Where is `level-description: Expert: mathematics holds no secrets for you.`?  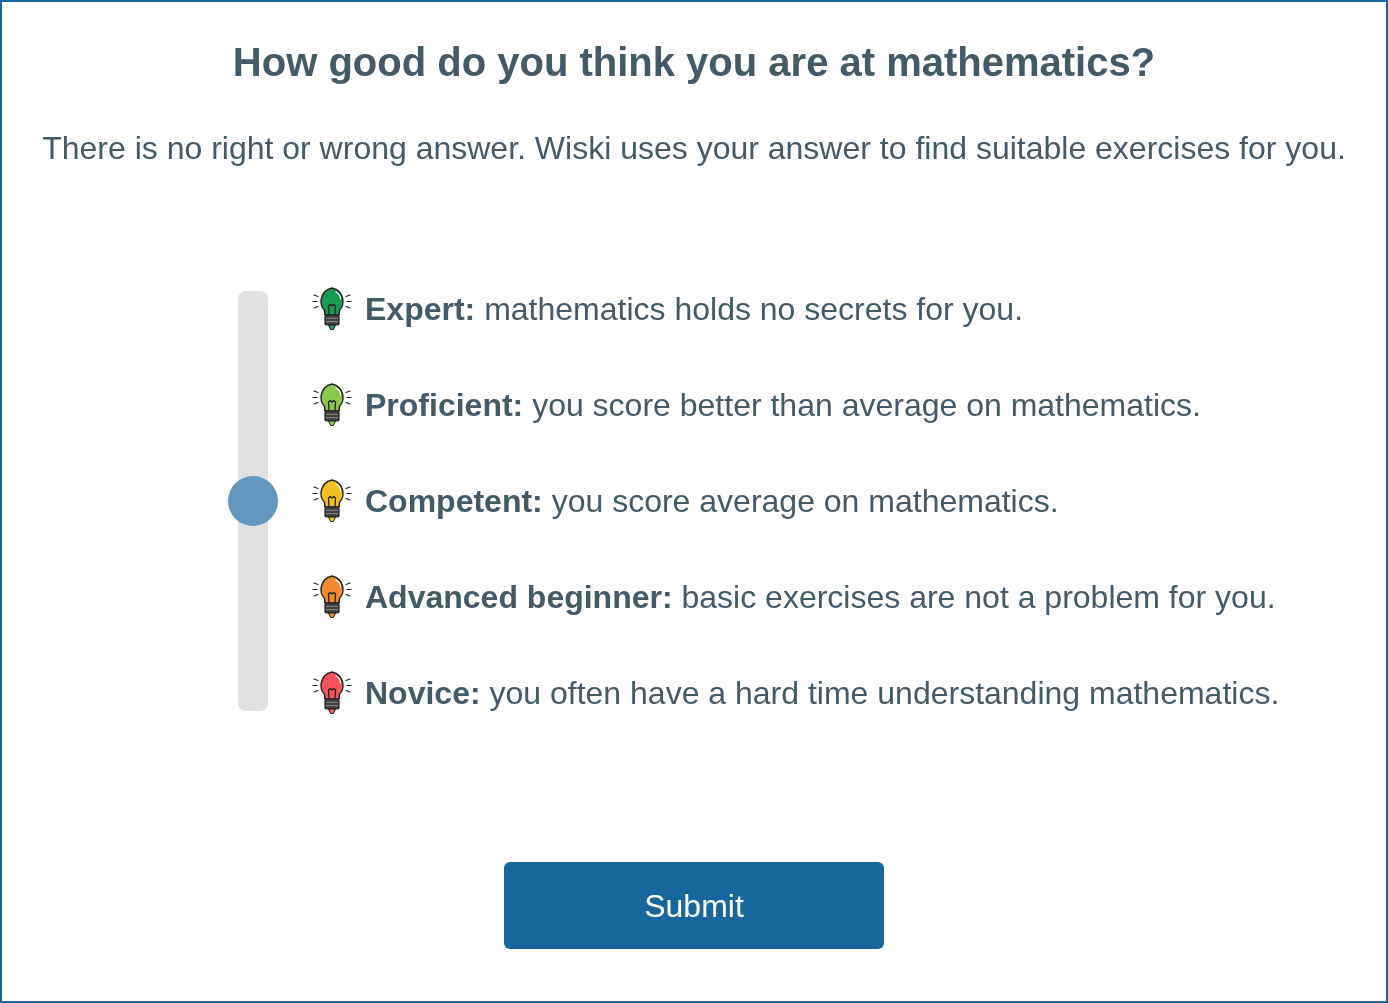 level-description: Expert: mathematics holds no secrets for you. is located at coordinates (694, 309).